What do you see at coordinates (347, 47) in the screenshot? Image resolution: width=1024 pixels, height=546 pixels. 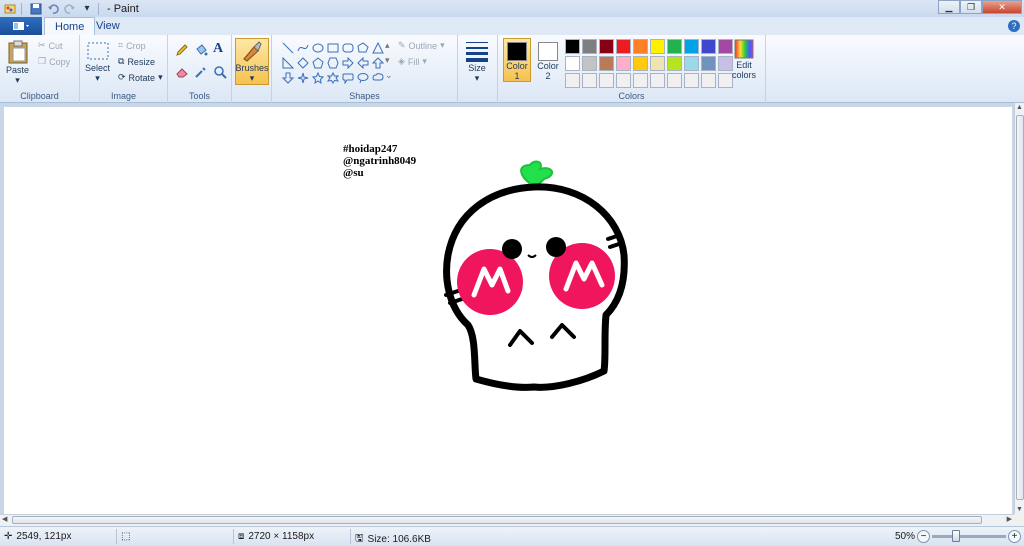 I see `rounded-rectangle-shape-icon` at bounding box center [347, 47].